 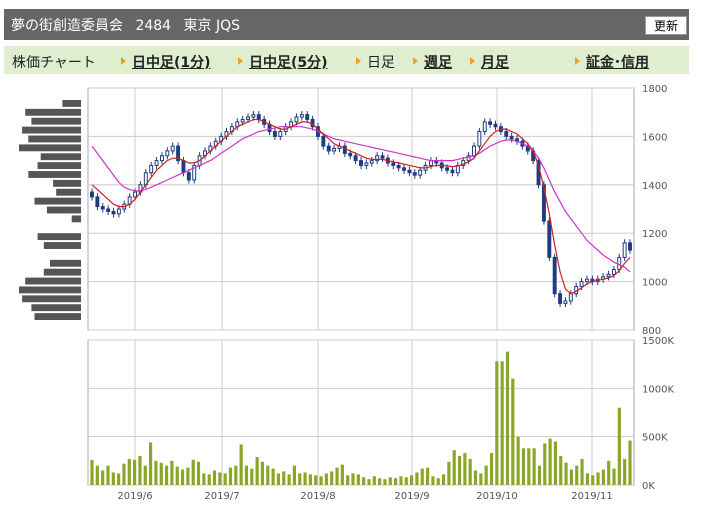 What do you see at coordinates (648, 486) in the screenshot?
I see `volume-tick-label: 0K` at bounding box center [648, 486].